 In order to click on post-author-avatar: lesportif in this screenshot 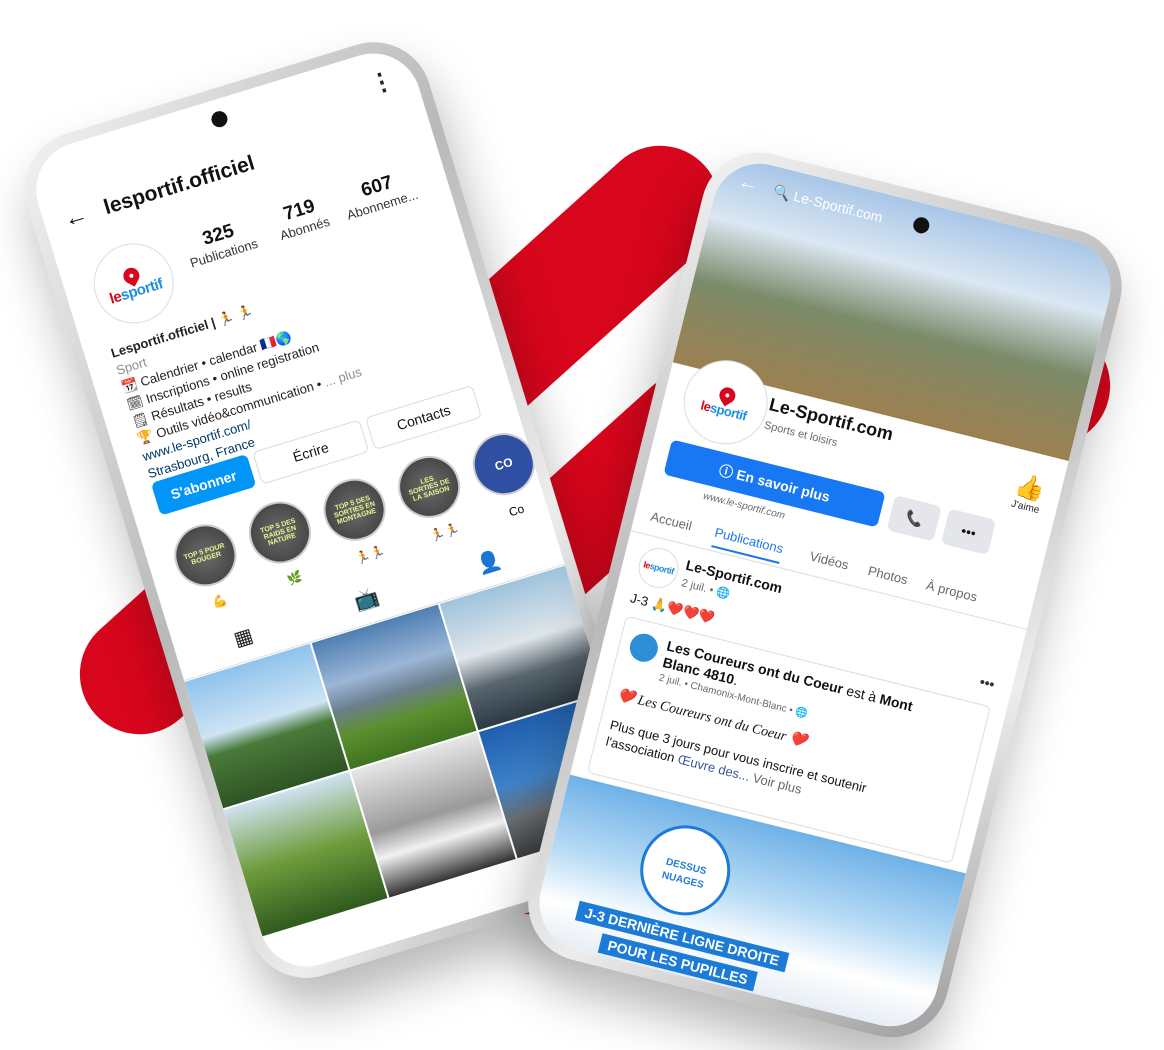, I will do `click(658, 568)`.